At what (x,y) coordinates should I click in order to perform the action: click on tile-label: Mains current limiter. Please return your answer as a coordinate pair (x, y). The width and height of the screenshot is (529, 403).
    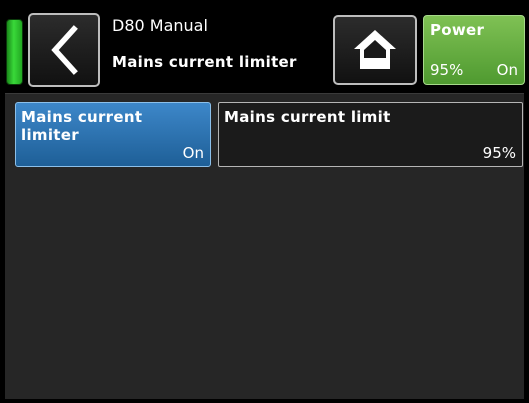
    Looking at the image, I should click on (82, 126).